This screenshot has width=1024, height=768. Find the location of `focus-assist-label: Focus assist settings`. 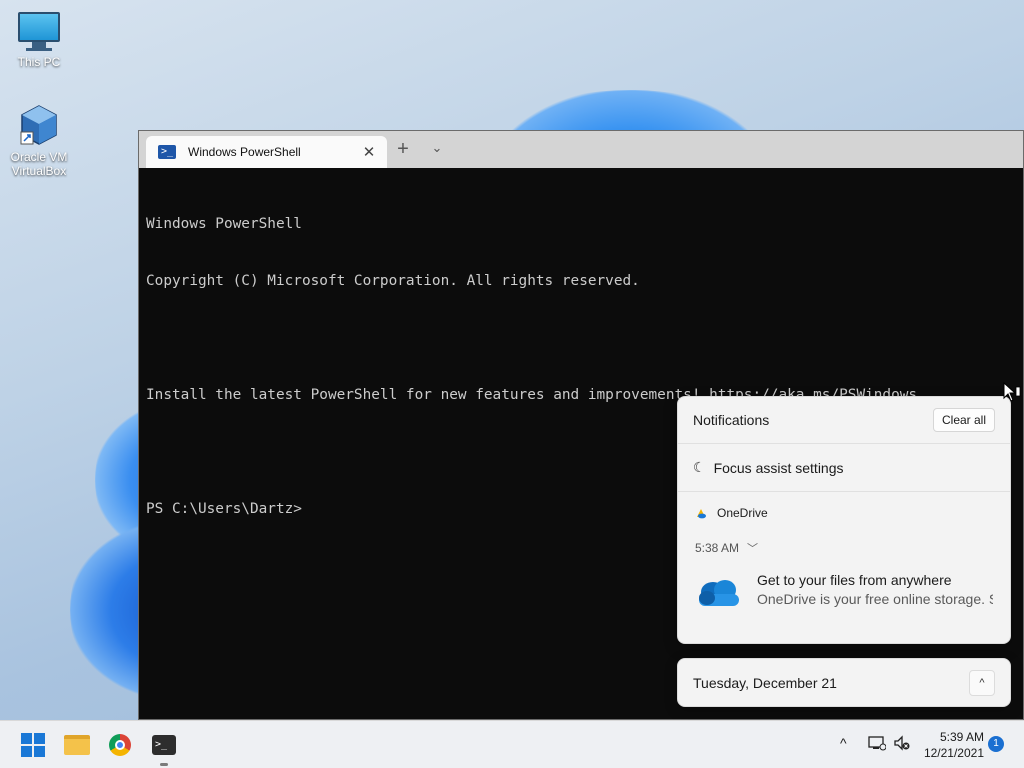

focus-assist-label: Focus assist settings is located at coordinates (778, 467).